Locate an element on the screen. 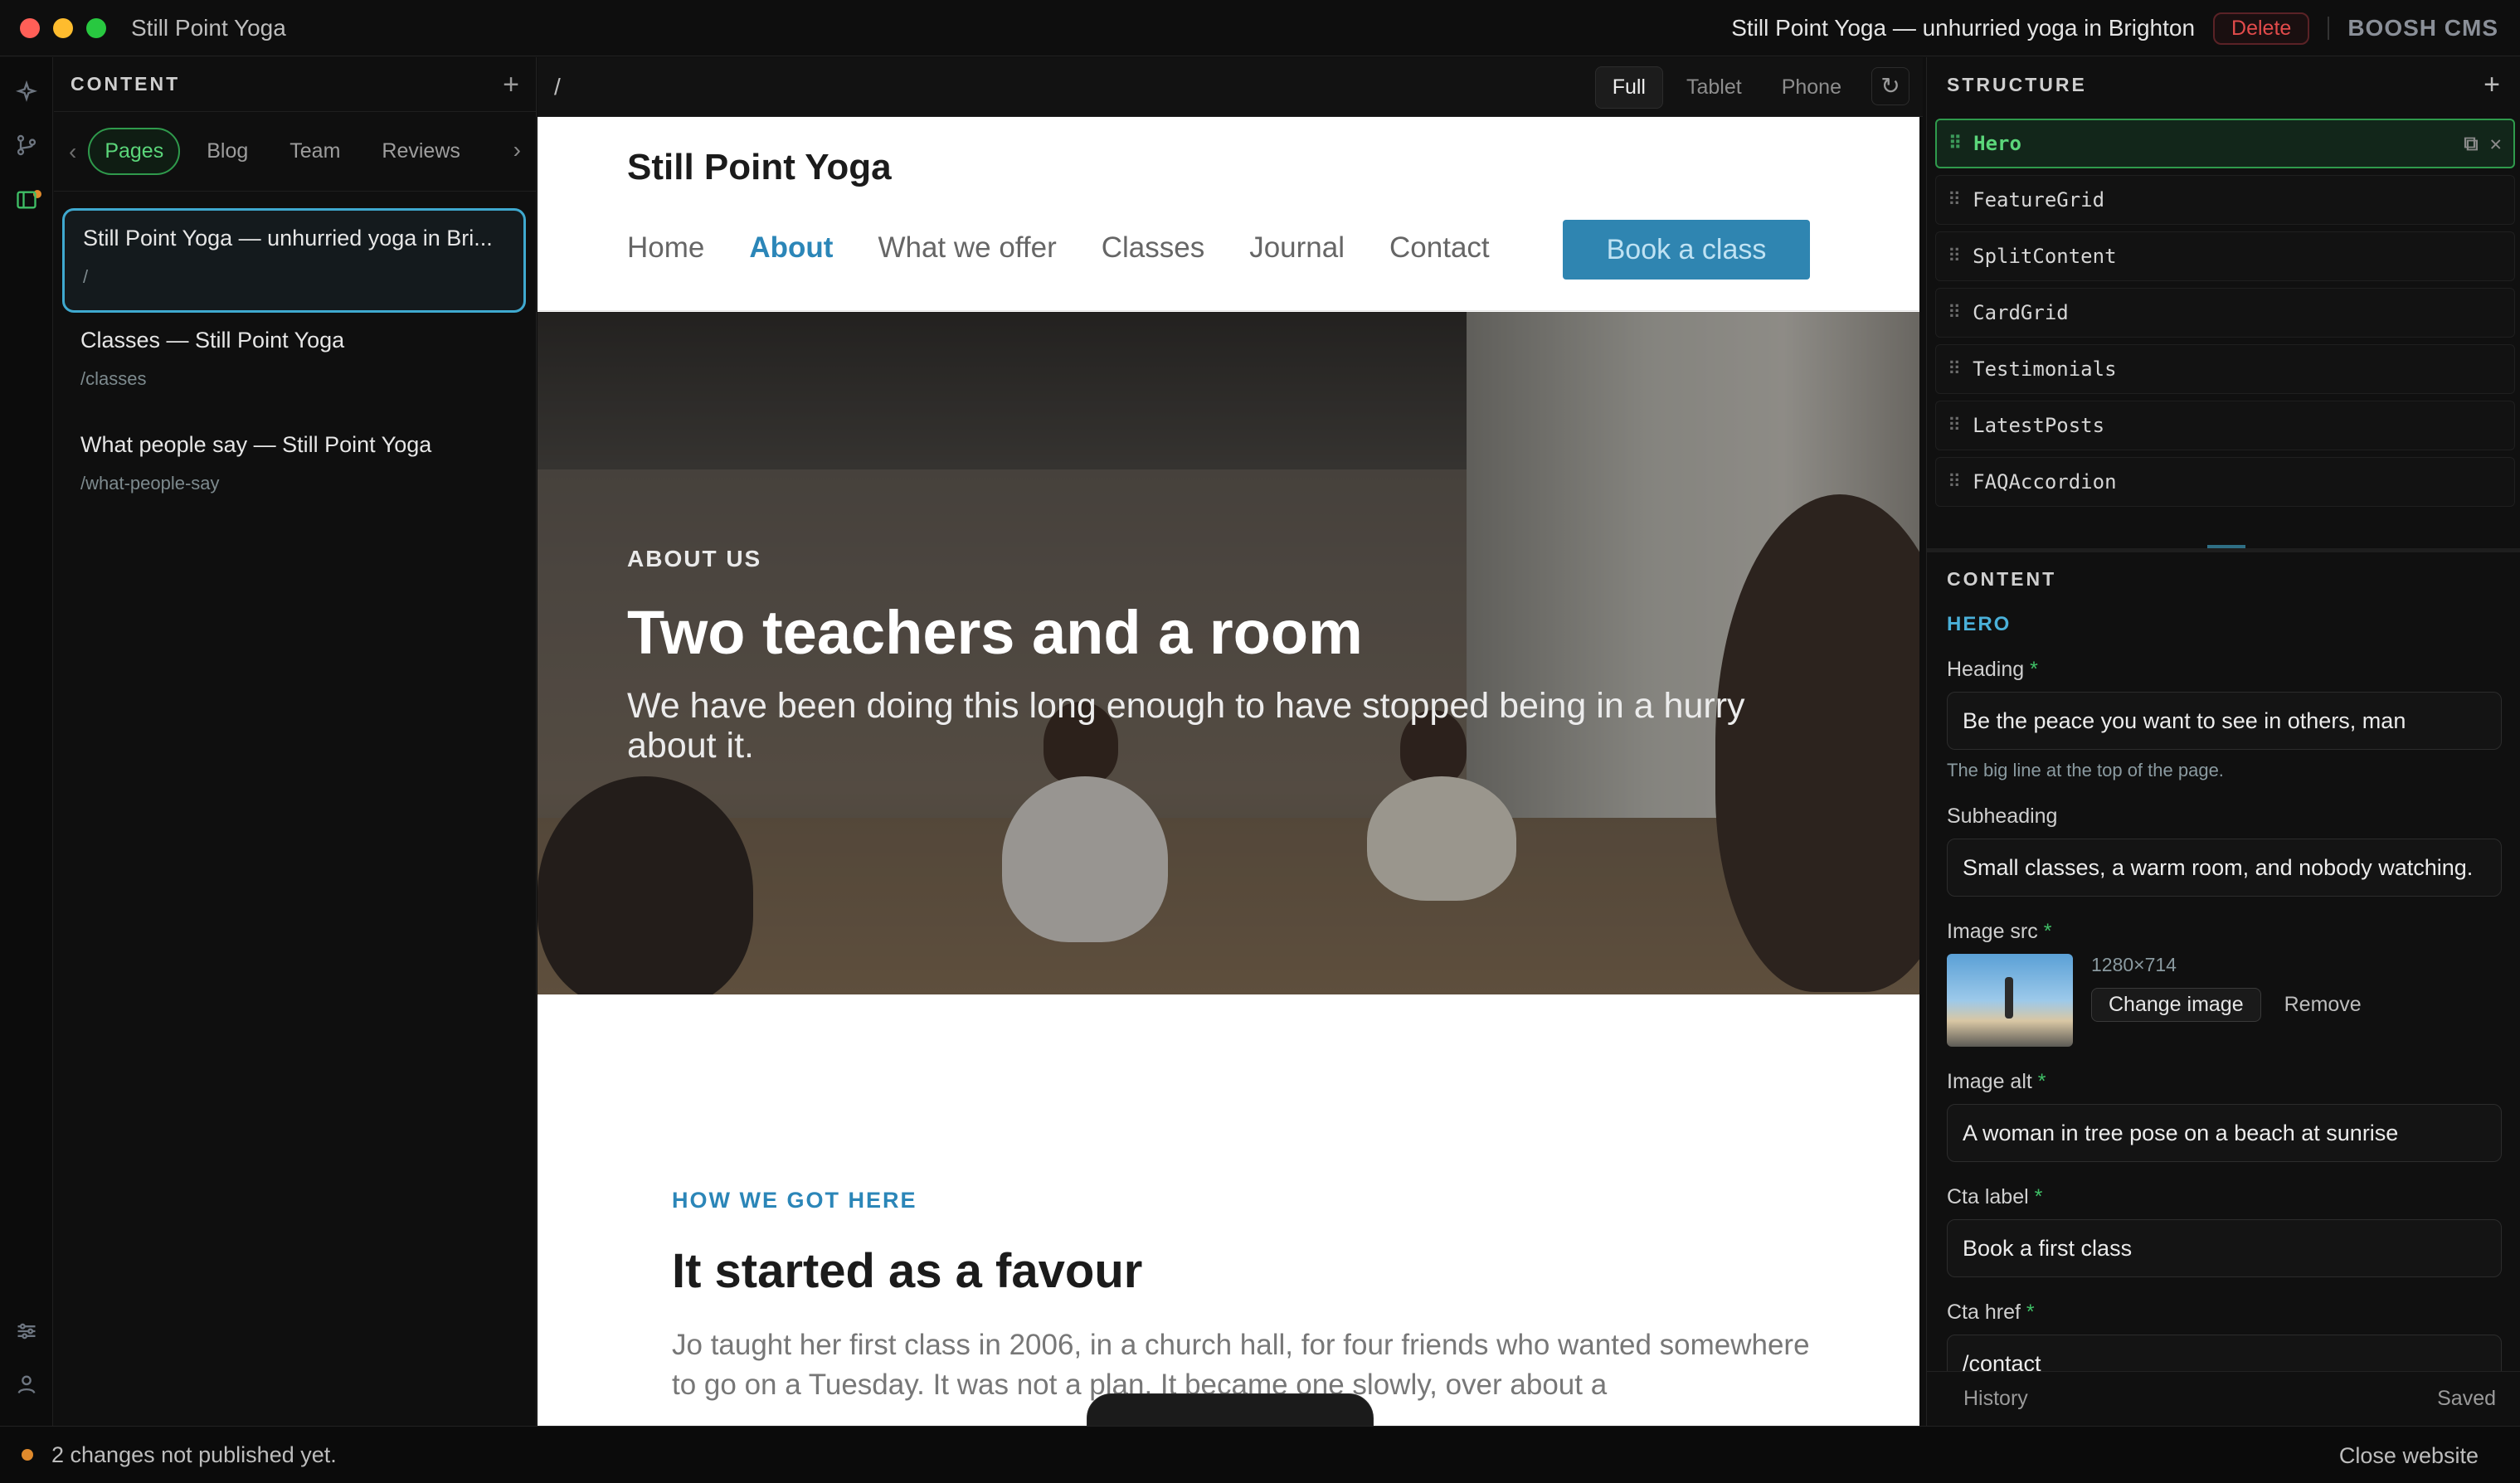 This screenshot has width=2520, height=1483. delete-page-button: Delete is located at coordinates (2261, 29).